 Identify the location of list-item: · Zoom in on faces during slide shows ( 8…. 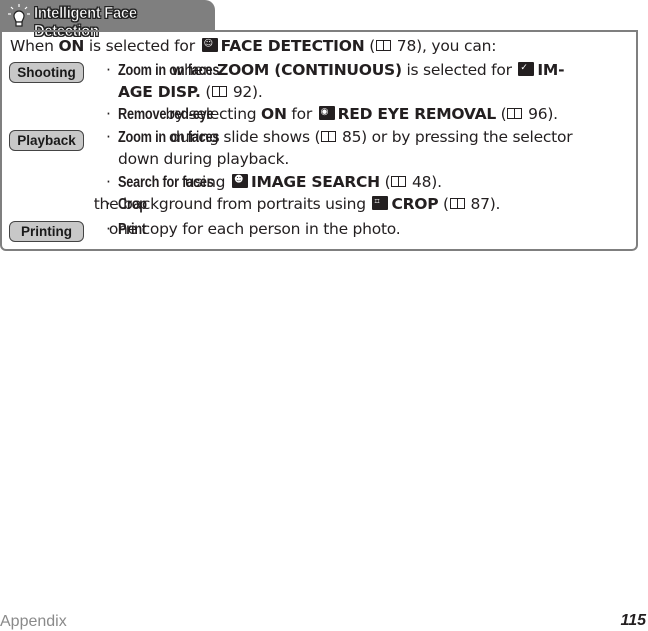
(339, 137).